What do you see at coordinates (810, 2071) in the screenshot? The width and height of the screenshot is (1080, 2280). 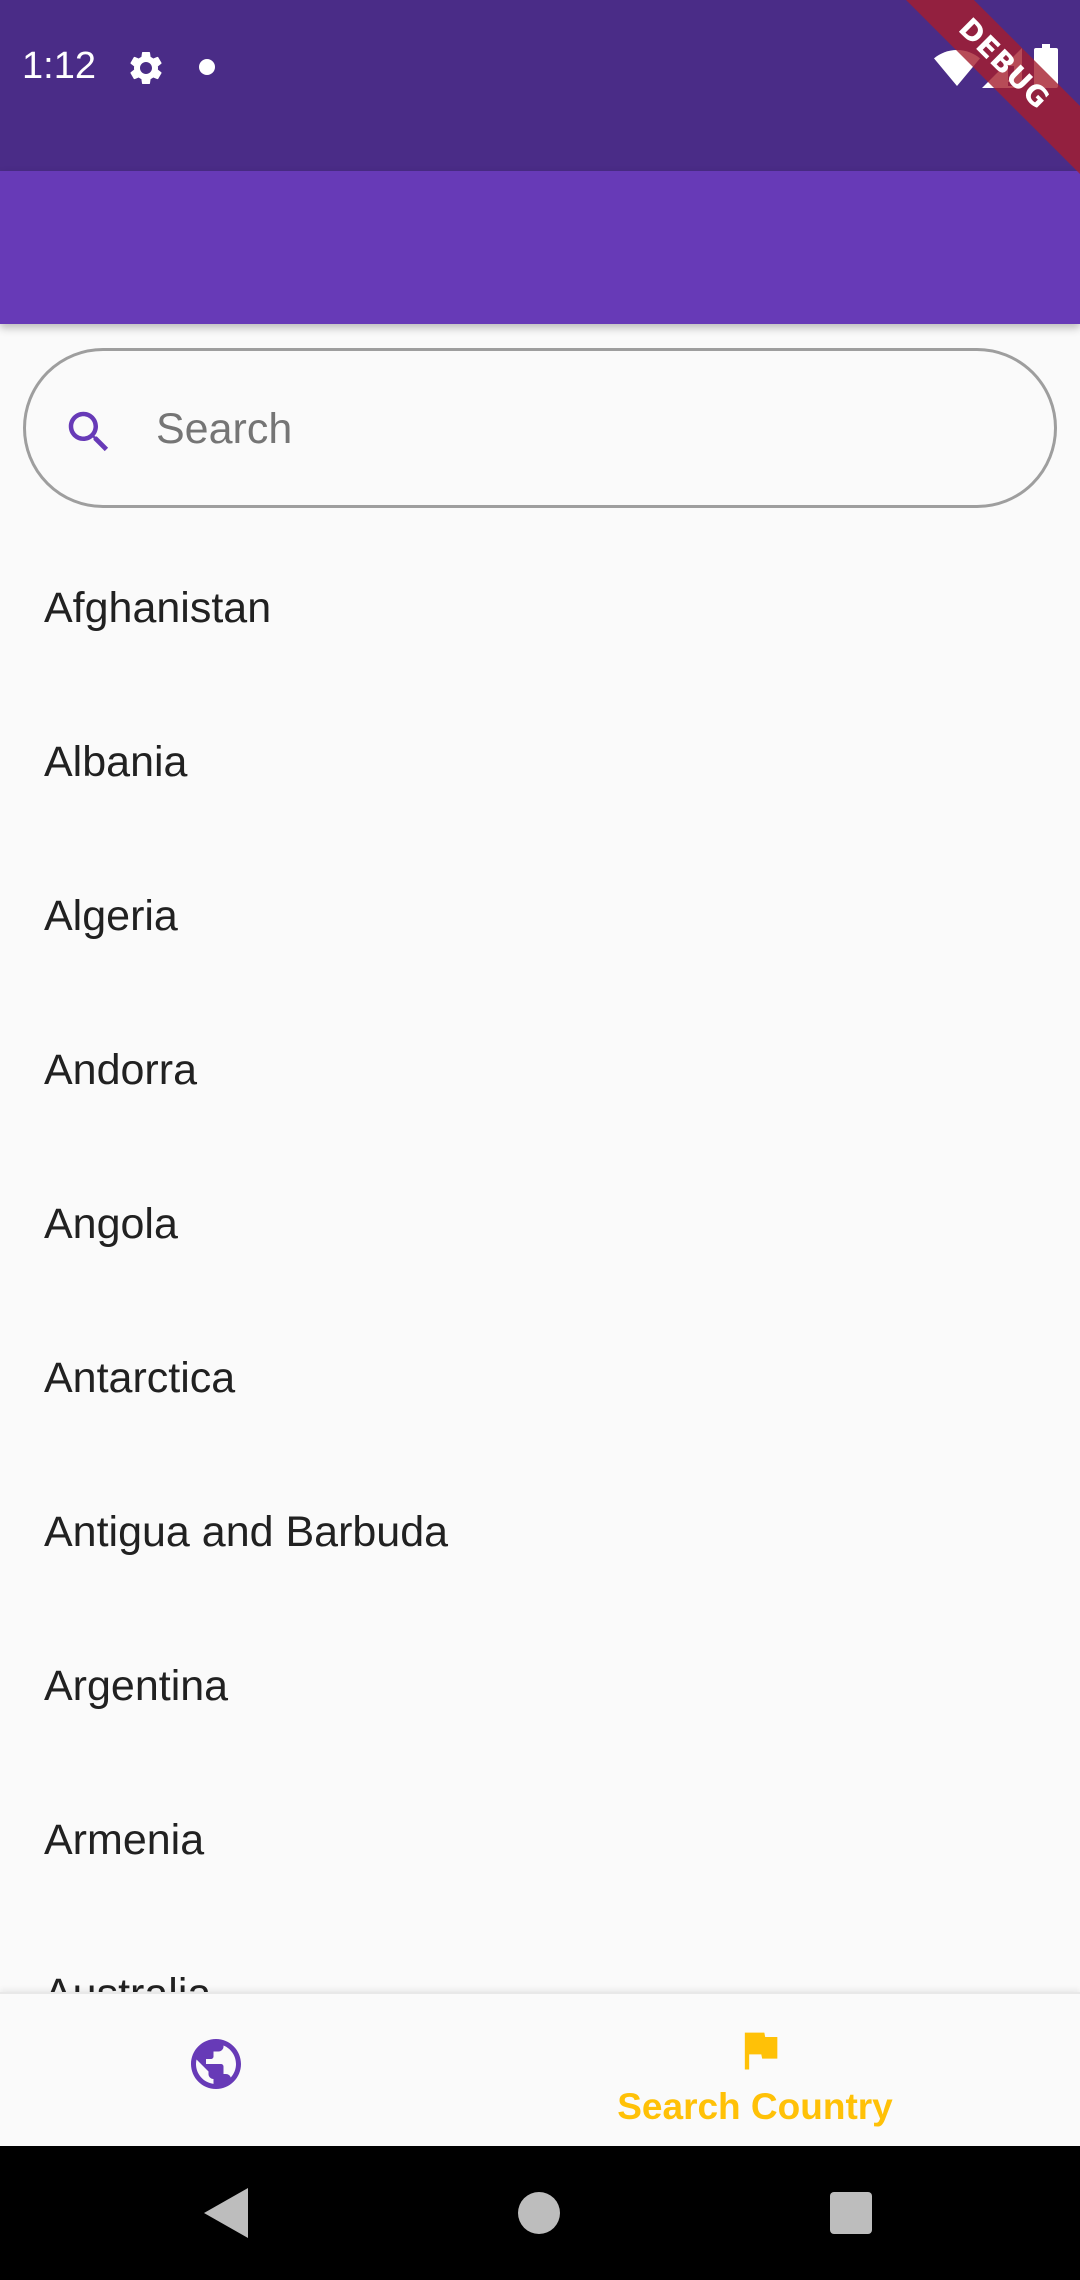 I see `nav-item-search-country: Search Country` at bounding box center [810, 2071].